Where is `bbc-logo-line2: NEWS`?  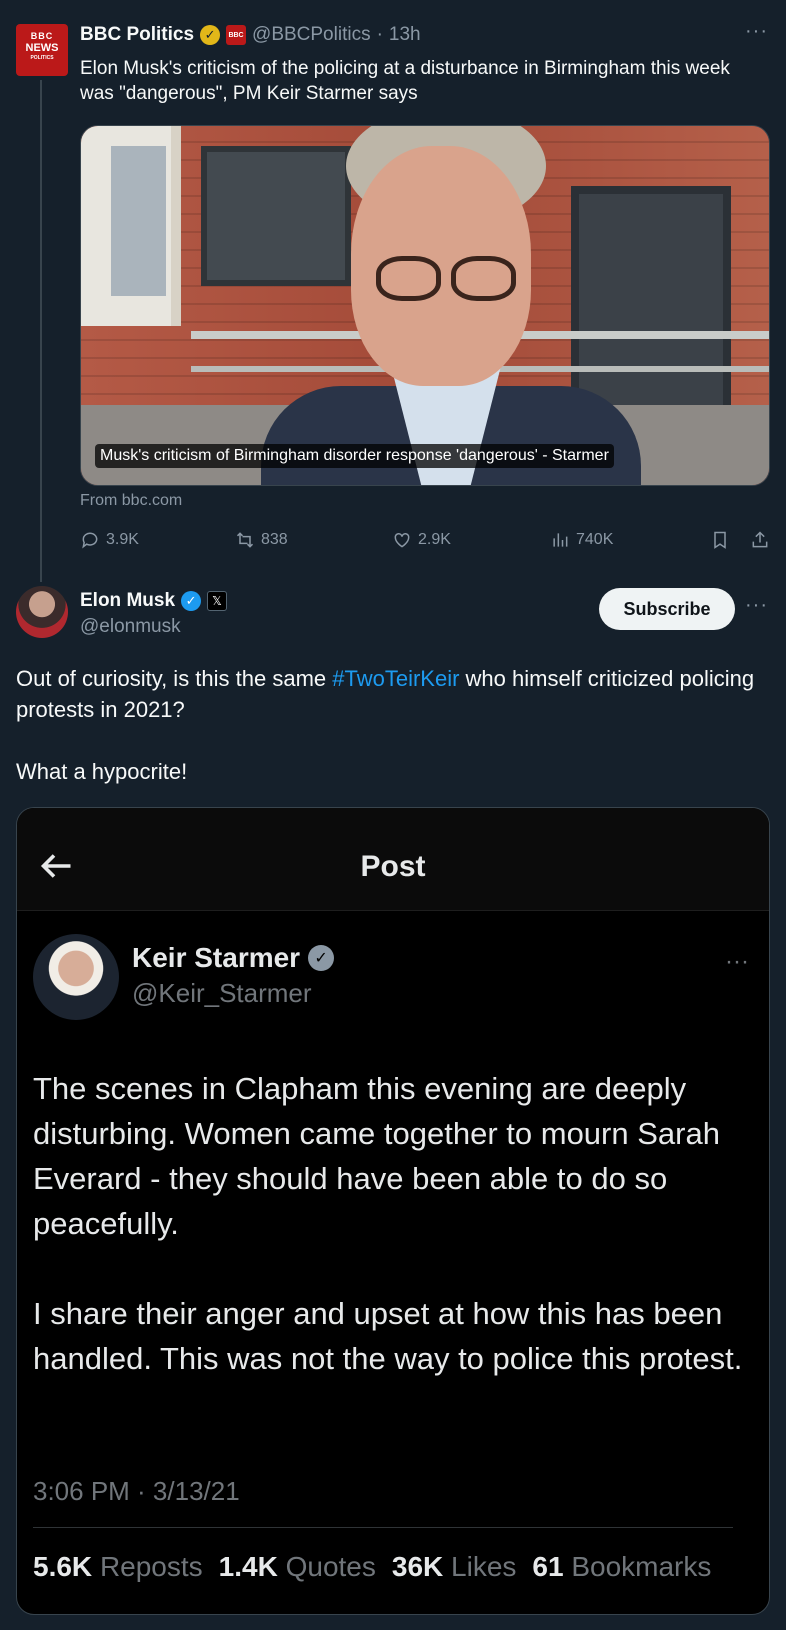 bbc-logo-line2: NEWS is located at coordinates (42, 48).